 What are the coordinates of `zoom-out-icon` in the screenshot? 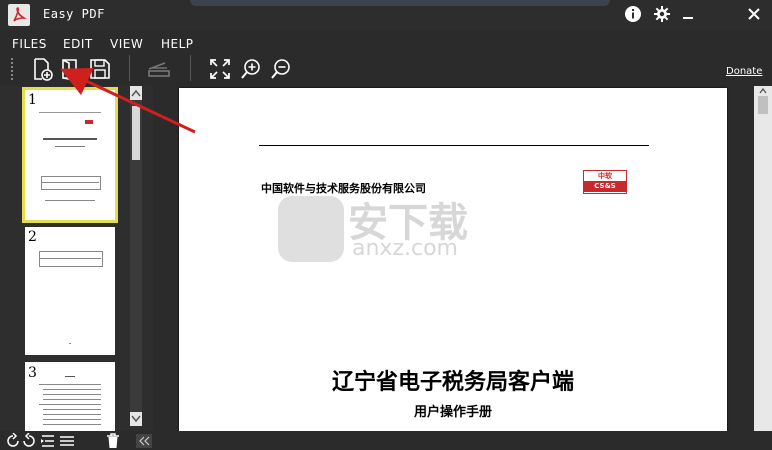 It's located at (281, 69).